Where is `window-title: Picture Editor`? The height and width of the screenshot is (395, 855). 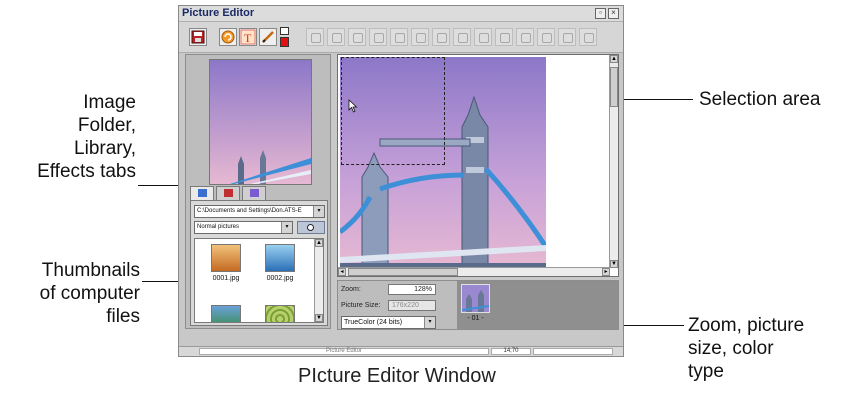 window-title: Picture Editor is located at coordinates (218, 13).